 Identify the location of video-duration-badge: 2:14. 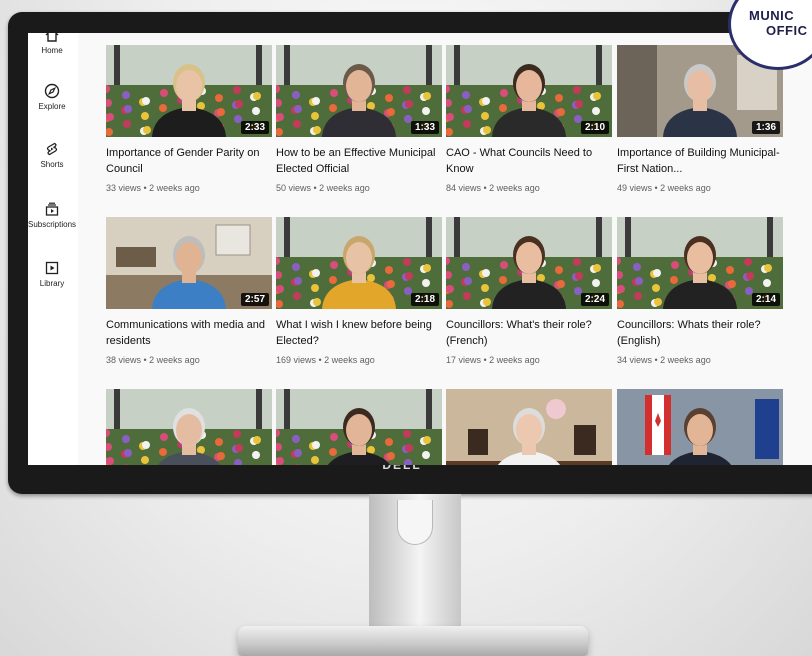
(765, 299).